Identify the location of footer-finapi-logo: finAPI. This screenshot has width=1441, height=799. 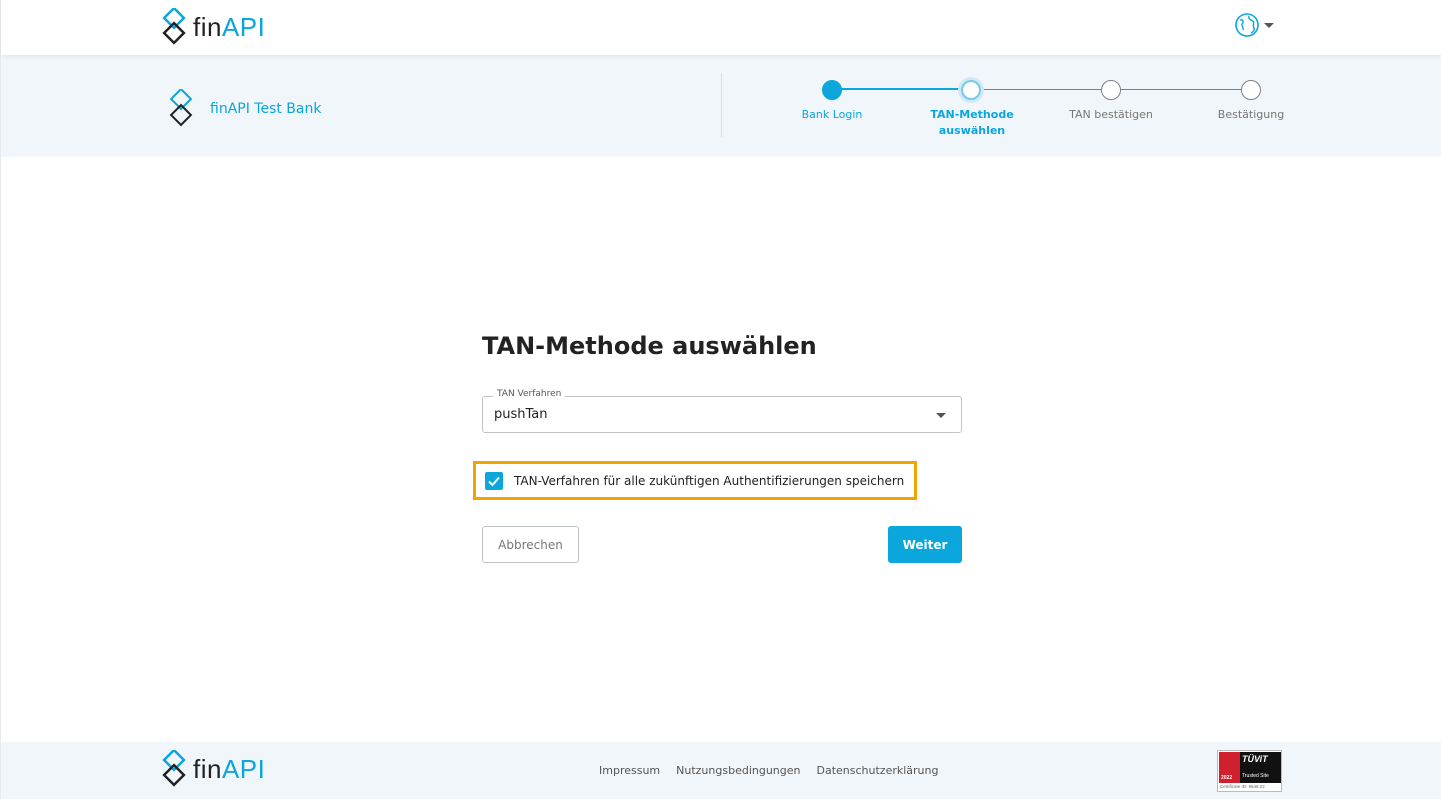
(213, 769).